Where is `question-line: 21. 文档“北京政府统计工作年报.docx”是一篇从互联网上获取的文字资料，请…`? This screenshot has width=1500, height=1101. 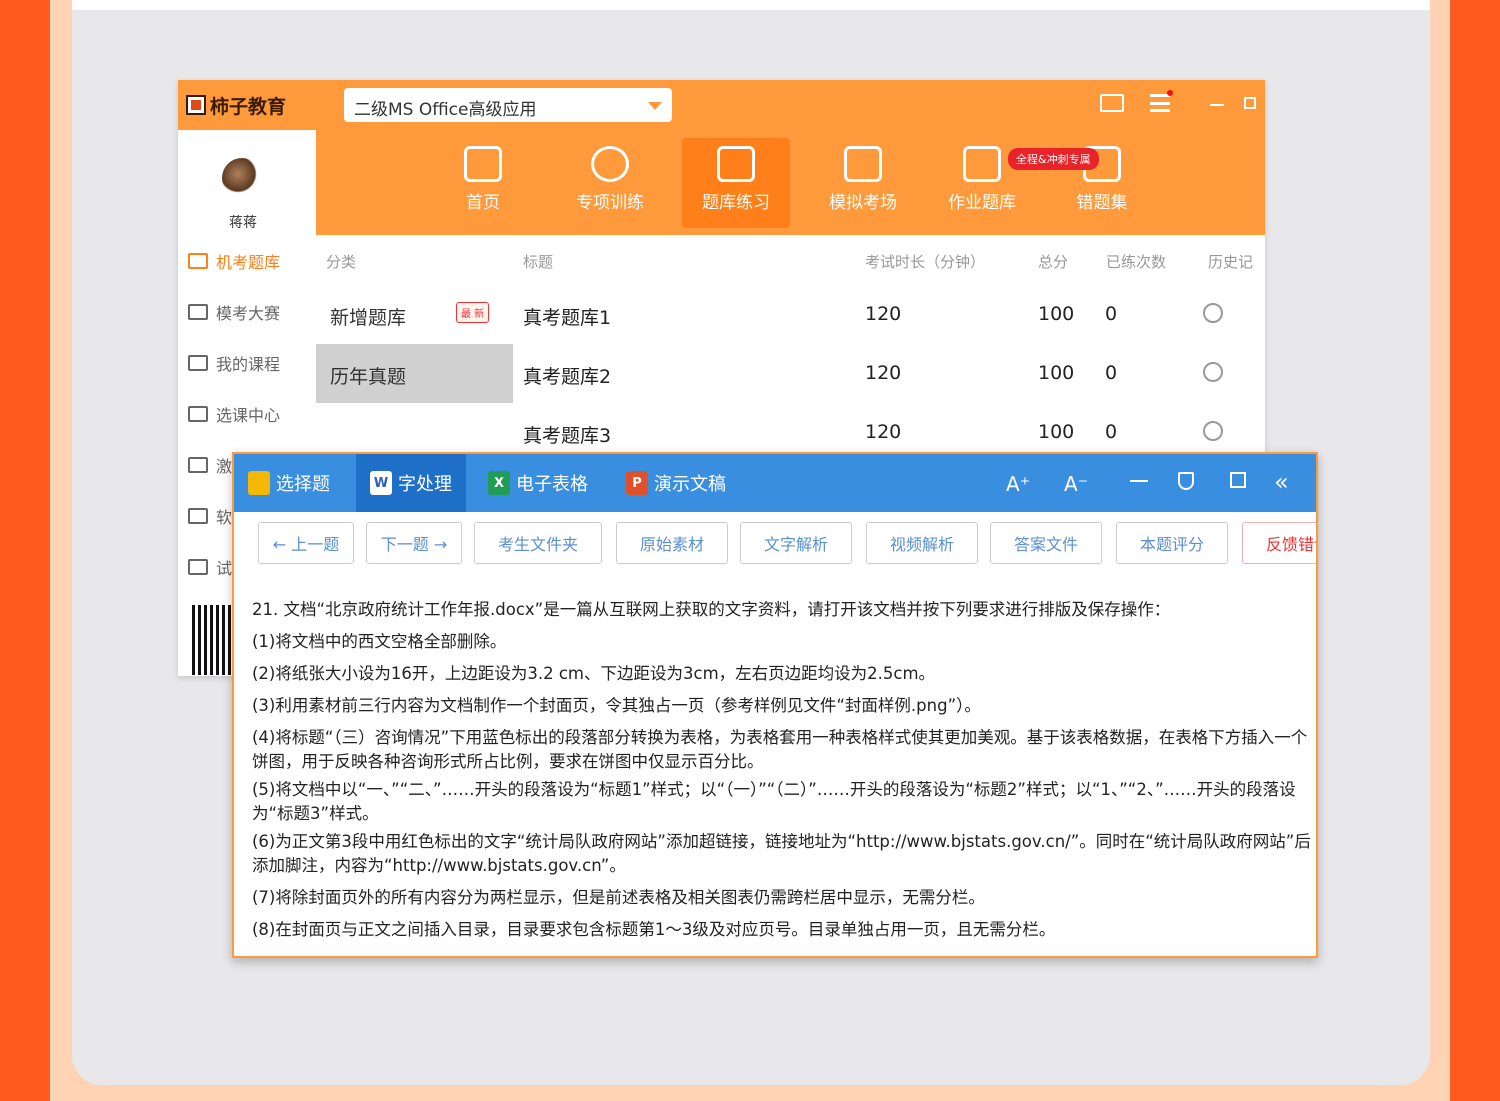
question-line: 21. 文档“北京政府统计工作年报.docx”是一篇从互联网上获取的文字资料，请… is located at coordinates (711, 609).